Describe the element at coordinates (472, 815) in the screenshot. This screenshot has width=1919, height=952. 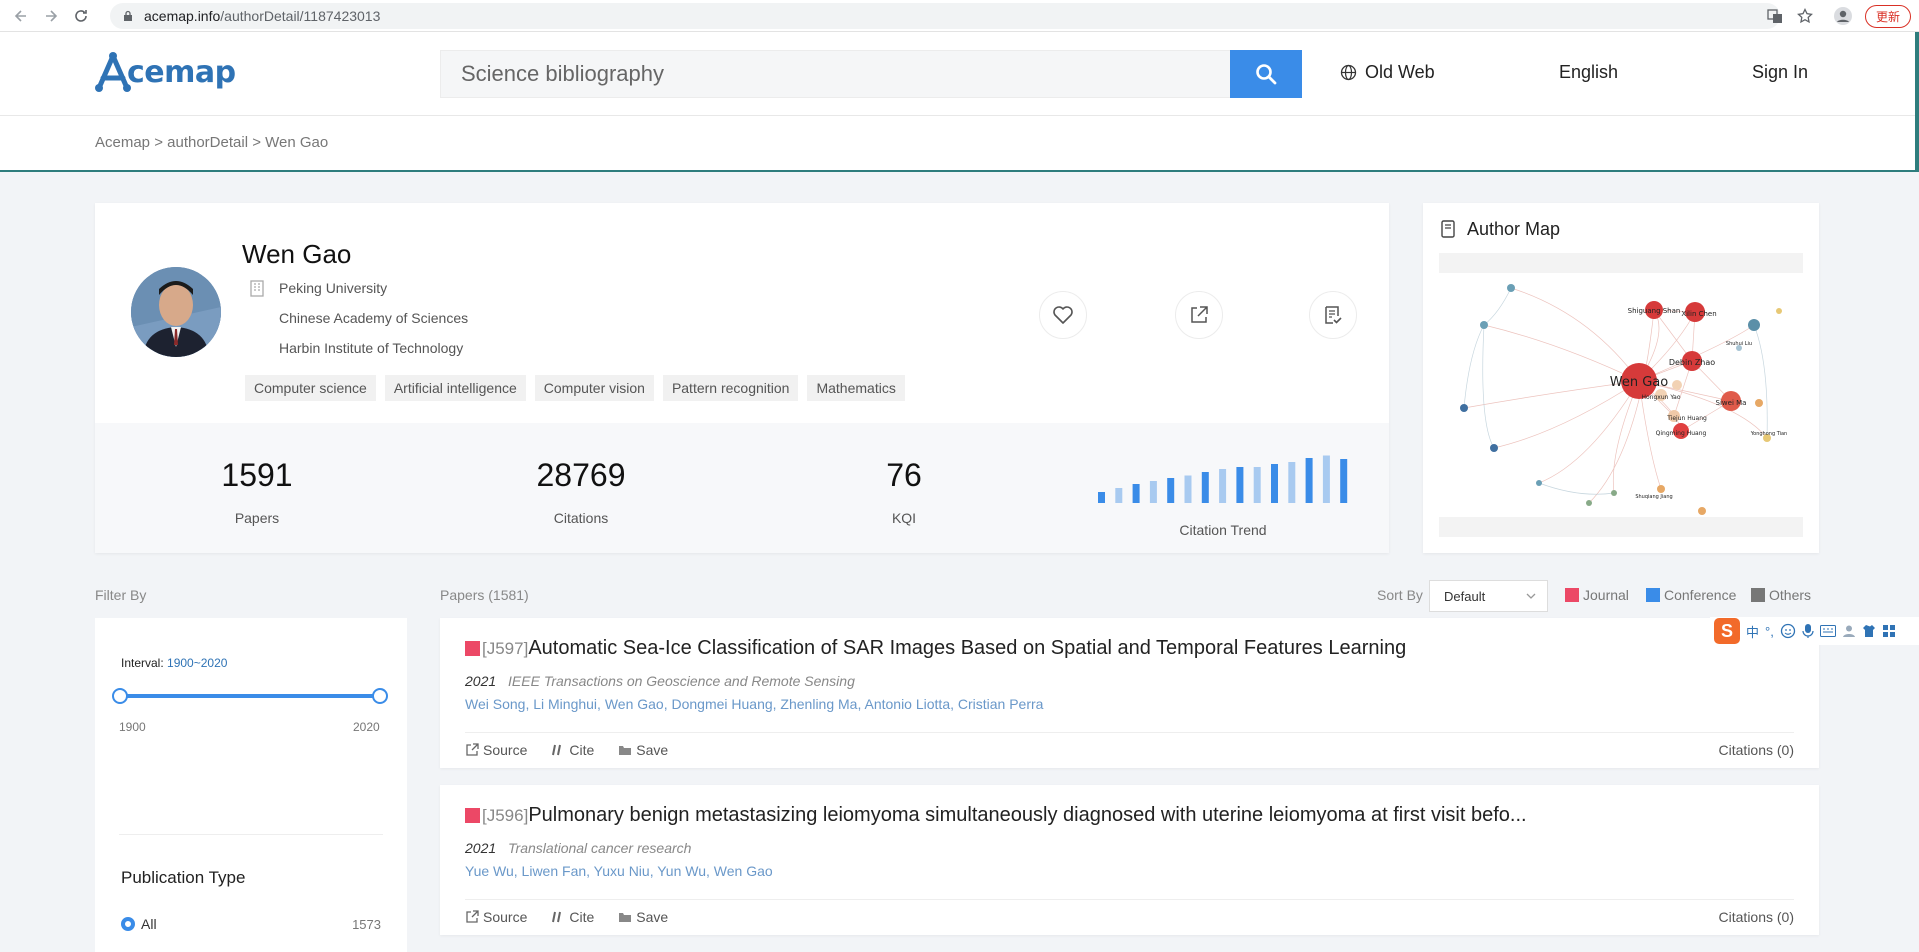
I see `journal-marker` at that location.